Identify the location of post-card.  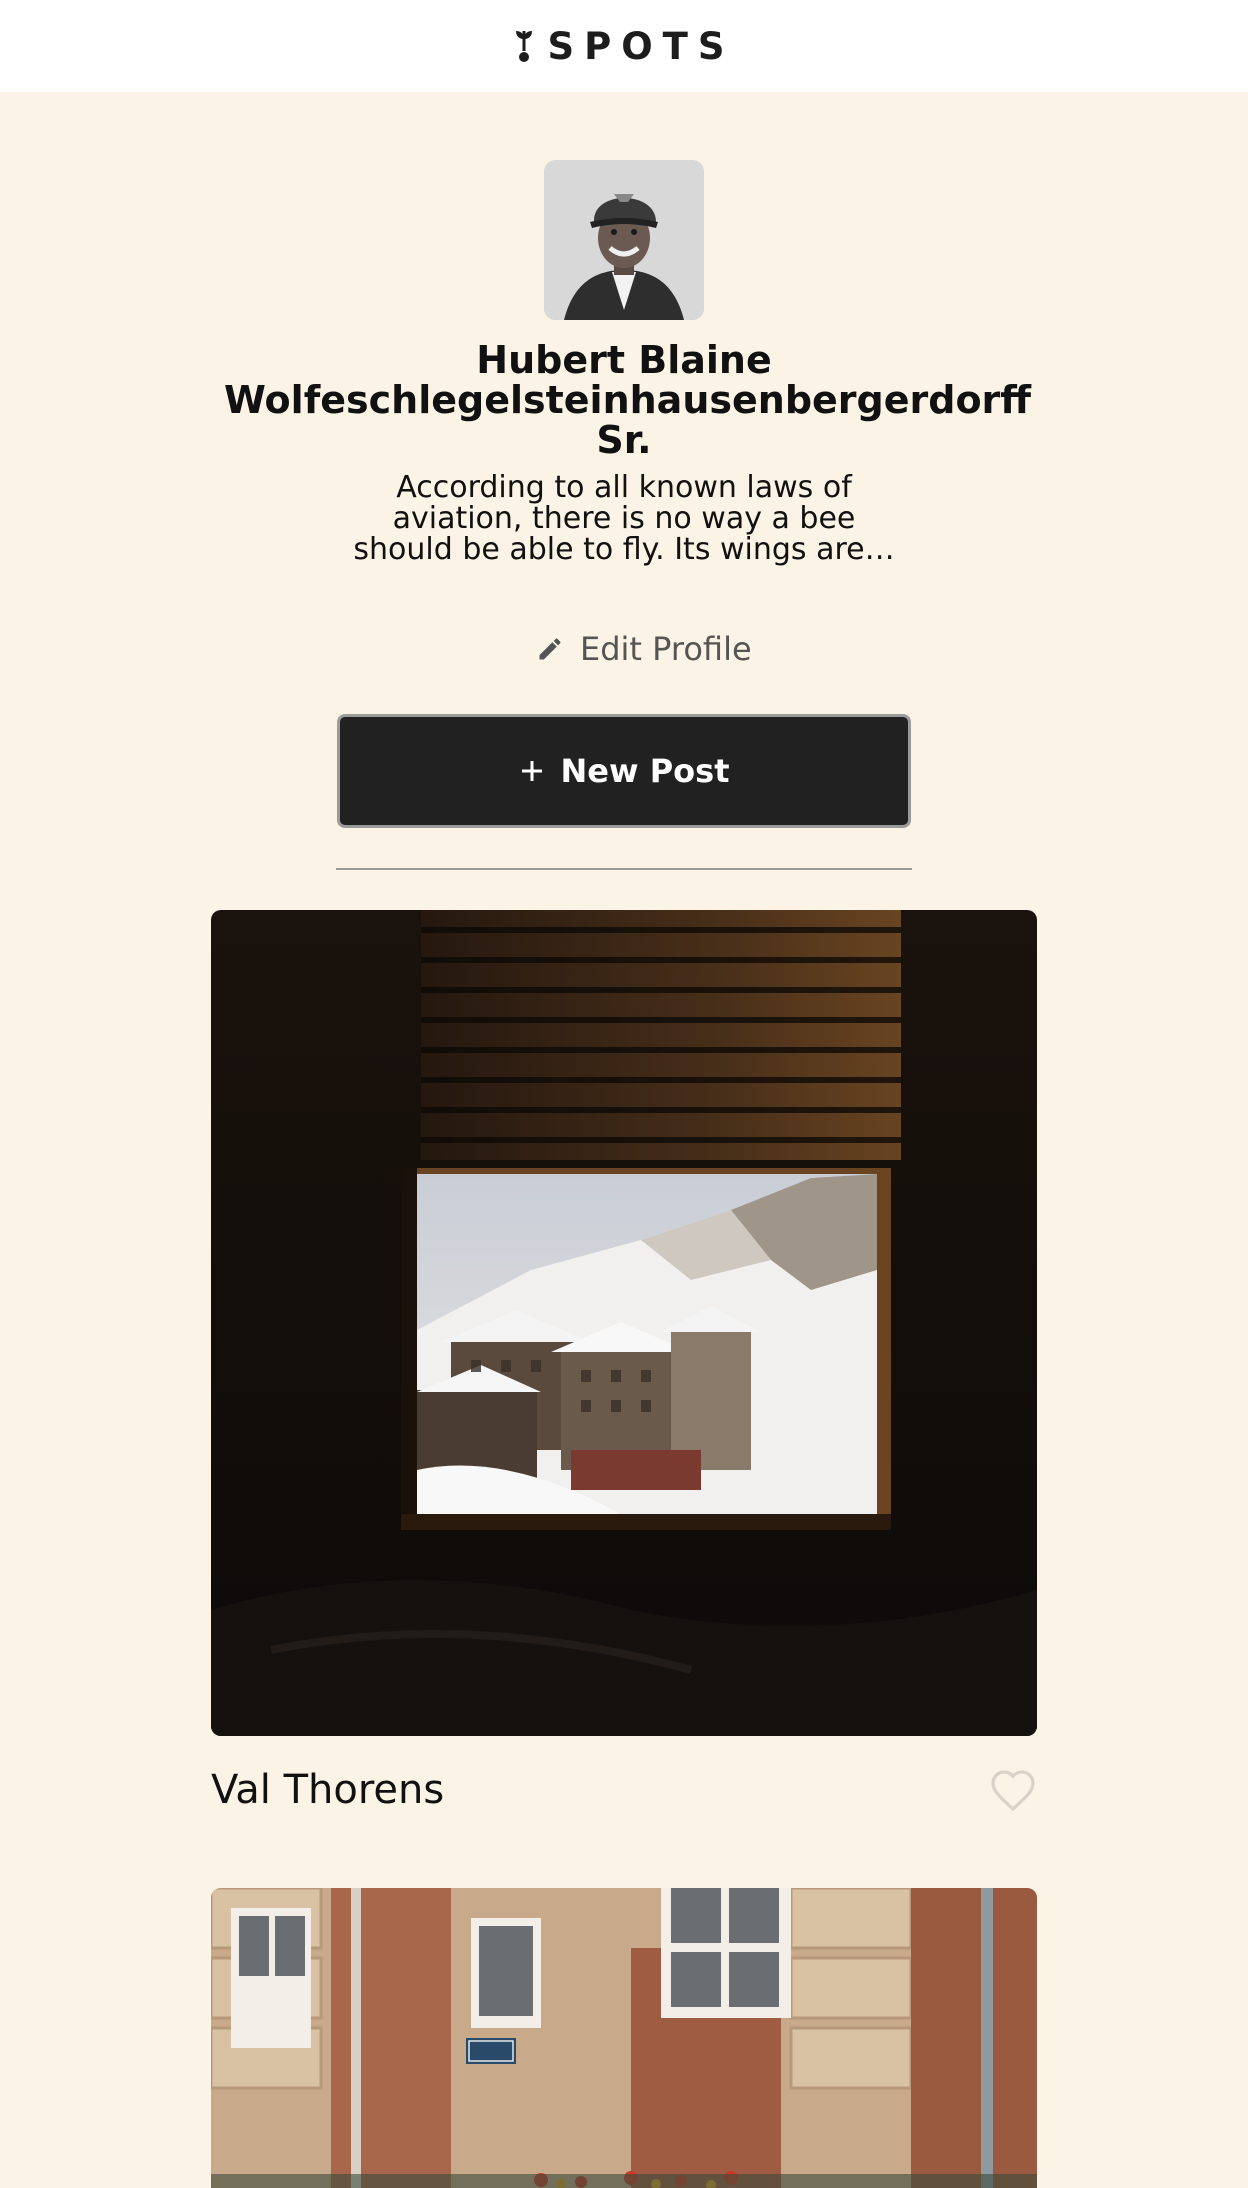
(624, 2038).